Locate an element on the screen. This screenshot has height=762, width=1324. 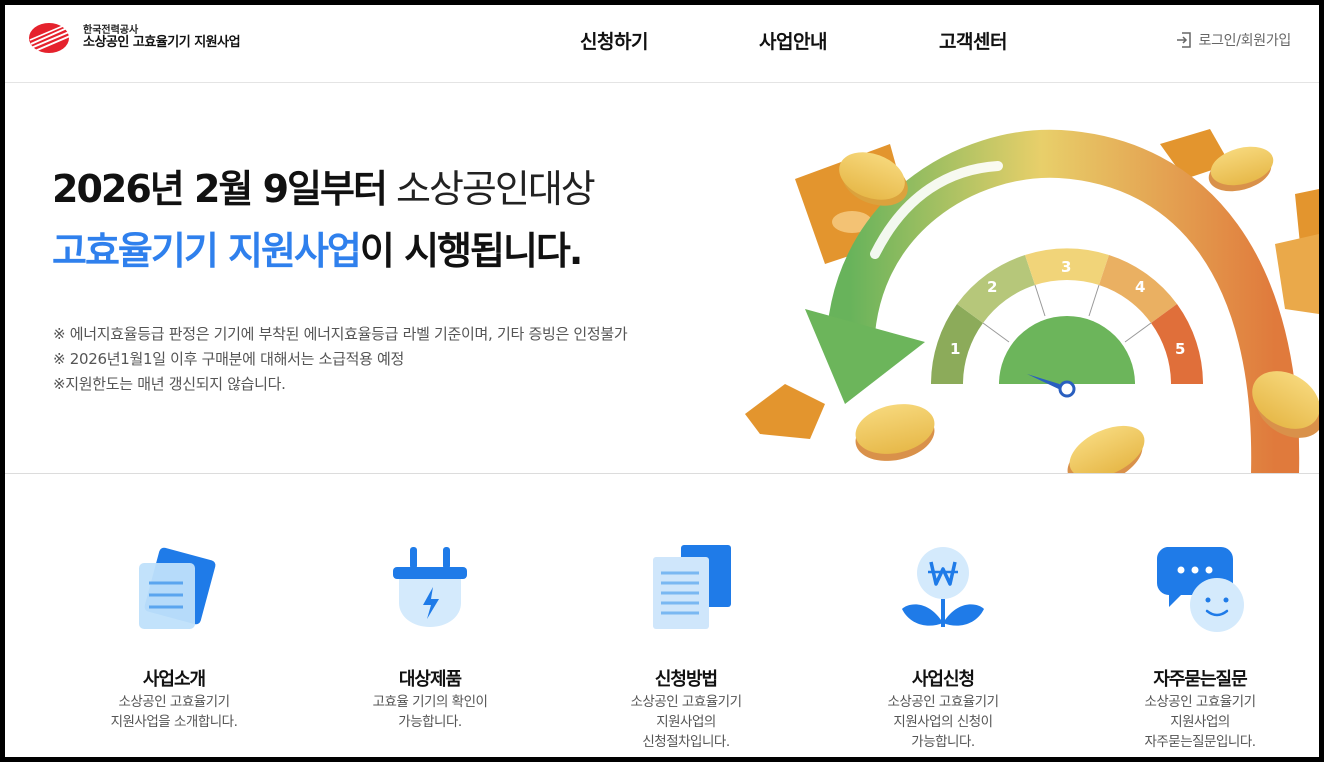
nav-apply: 신청하기 is located at coordinates (614, 40).